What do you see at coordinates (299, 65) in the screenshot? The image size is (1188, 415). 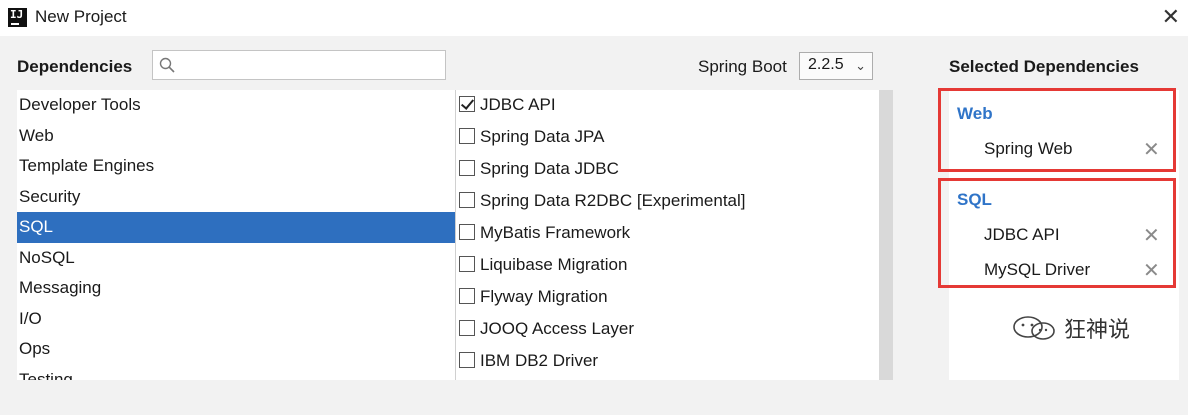 I see `search-input` at bounding box center [299, 65].